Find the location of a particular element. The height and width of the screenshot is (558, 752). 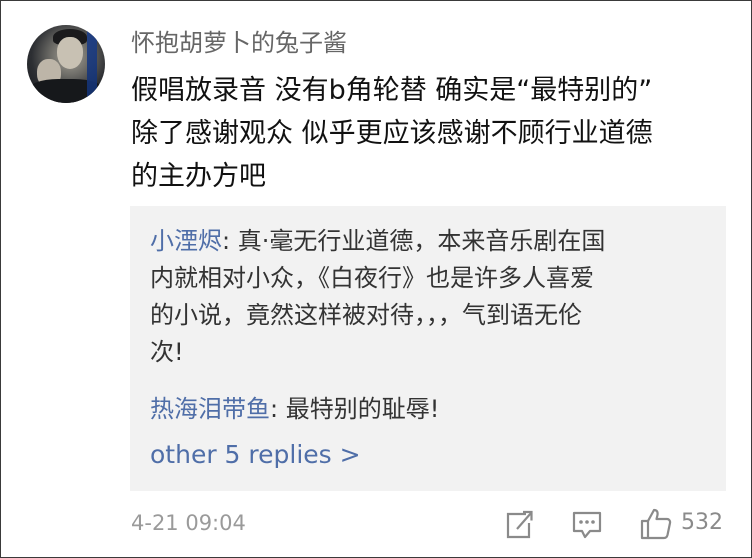

avatar-face is located at coordinates (70, 53).